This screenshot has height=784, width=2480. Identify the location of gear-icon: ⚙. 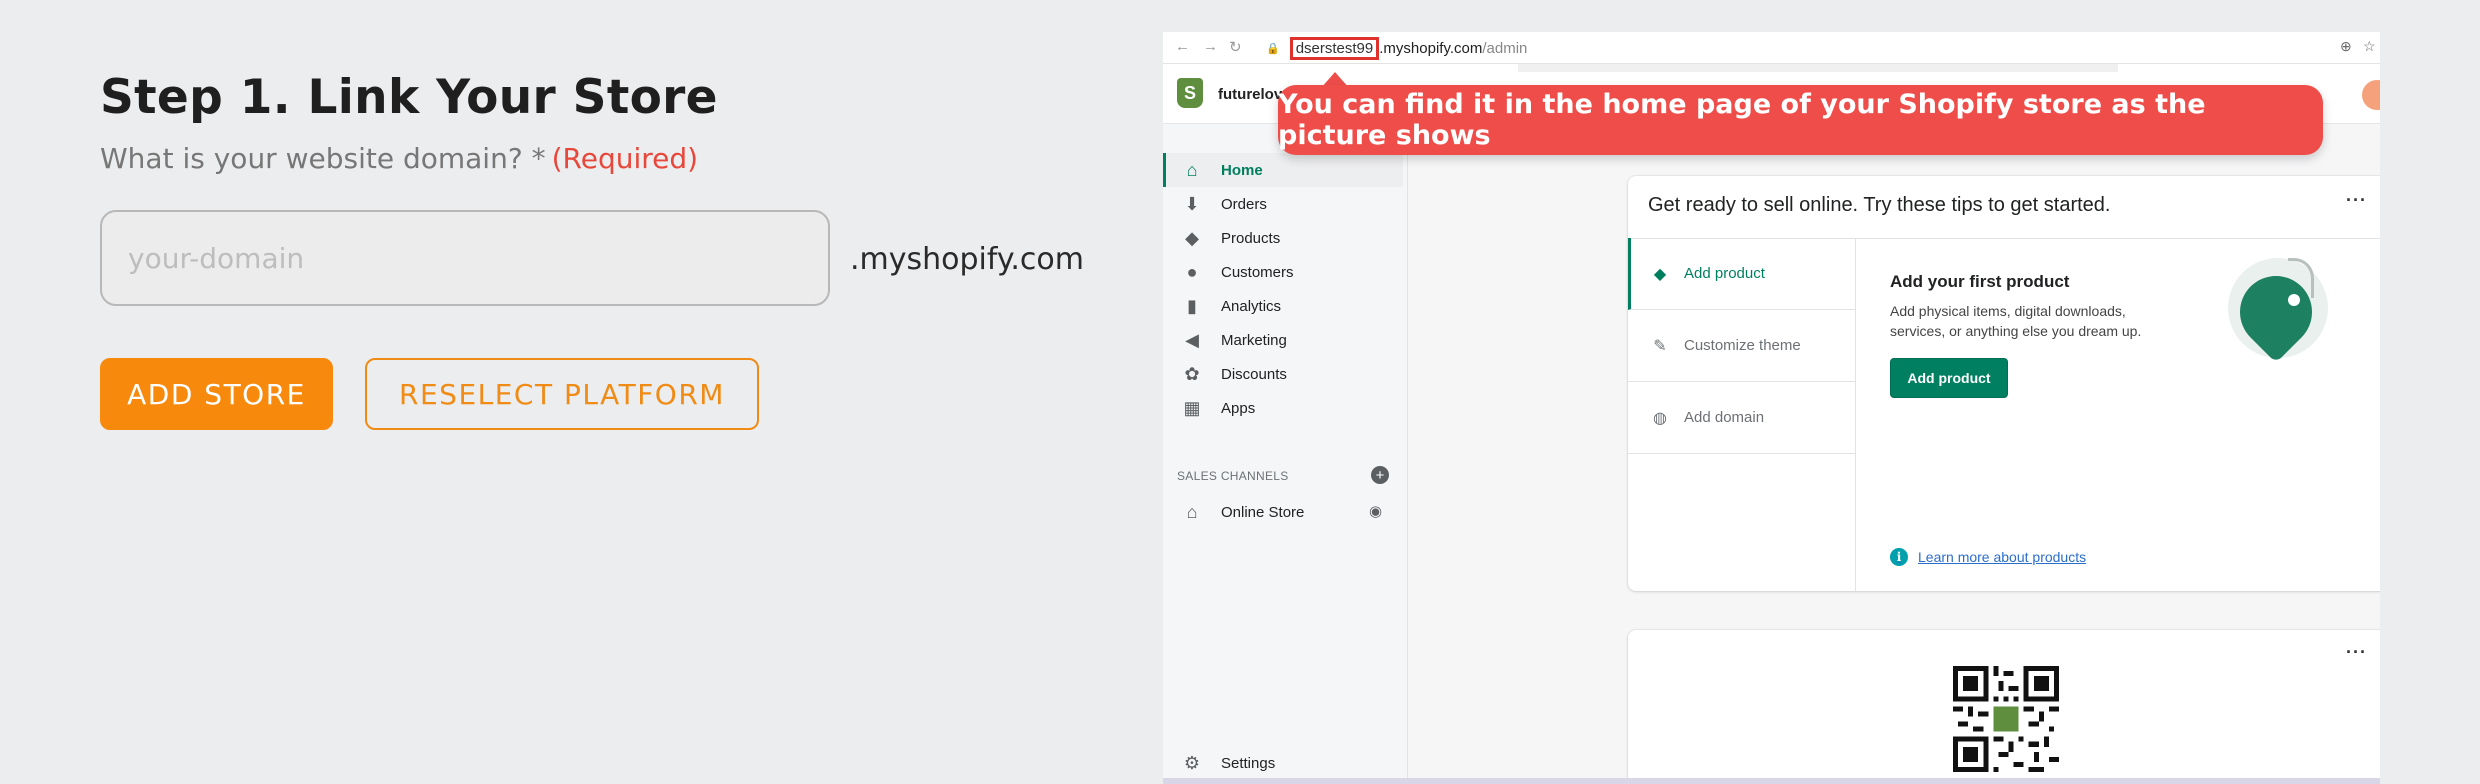
(1192, 762).